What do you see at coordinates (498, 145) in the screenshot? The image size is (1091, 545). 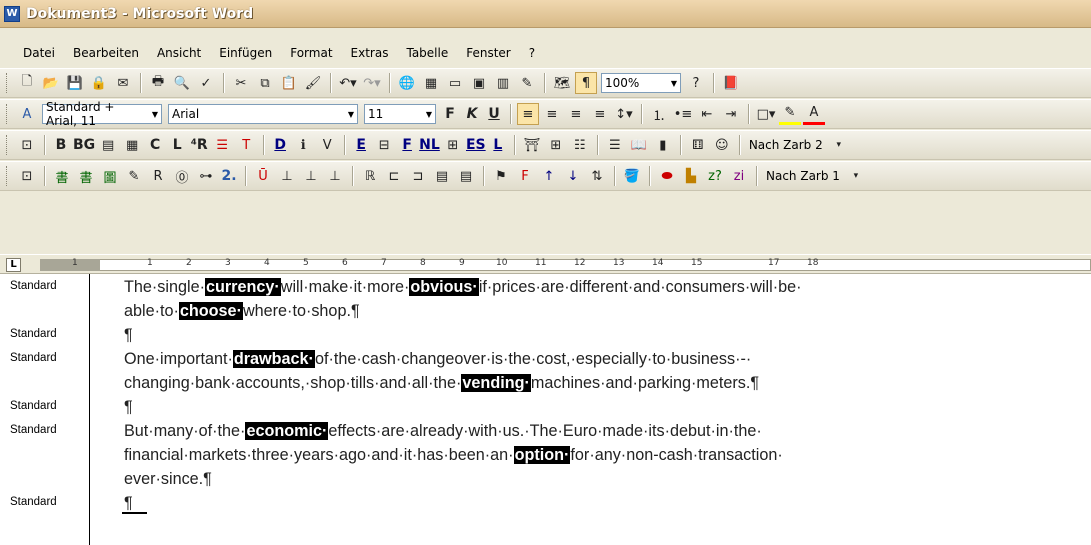 I see `macro-l2-button: L` at bounding box center [498, 145].